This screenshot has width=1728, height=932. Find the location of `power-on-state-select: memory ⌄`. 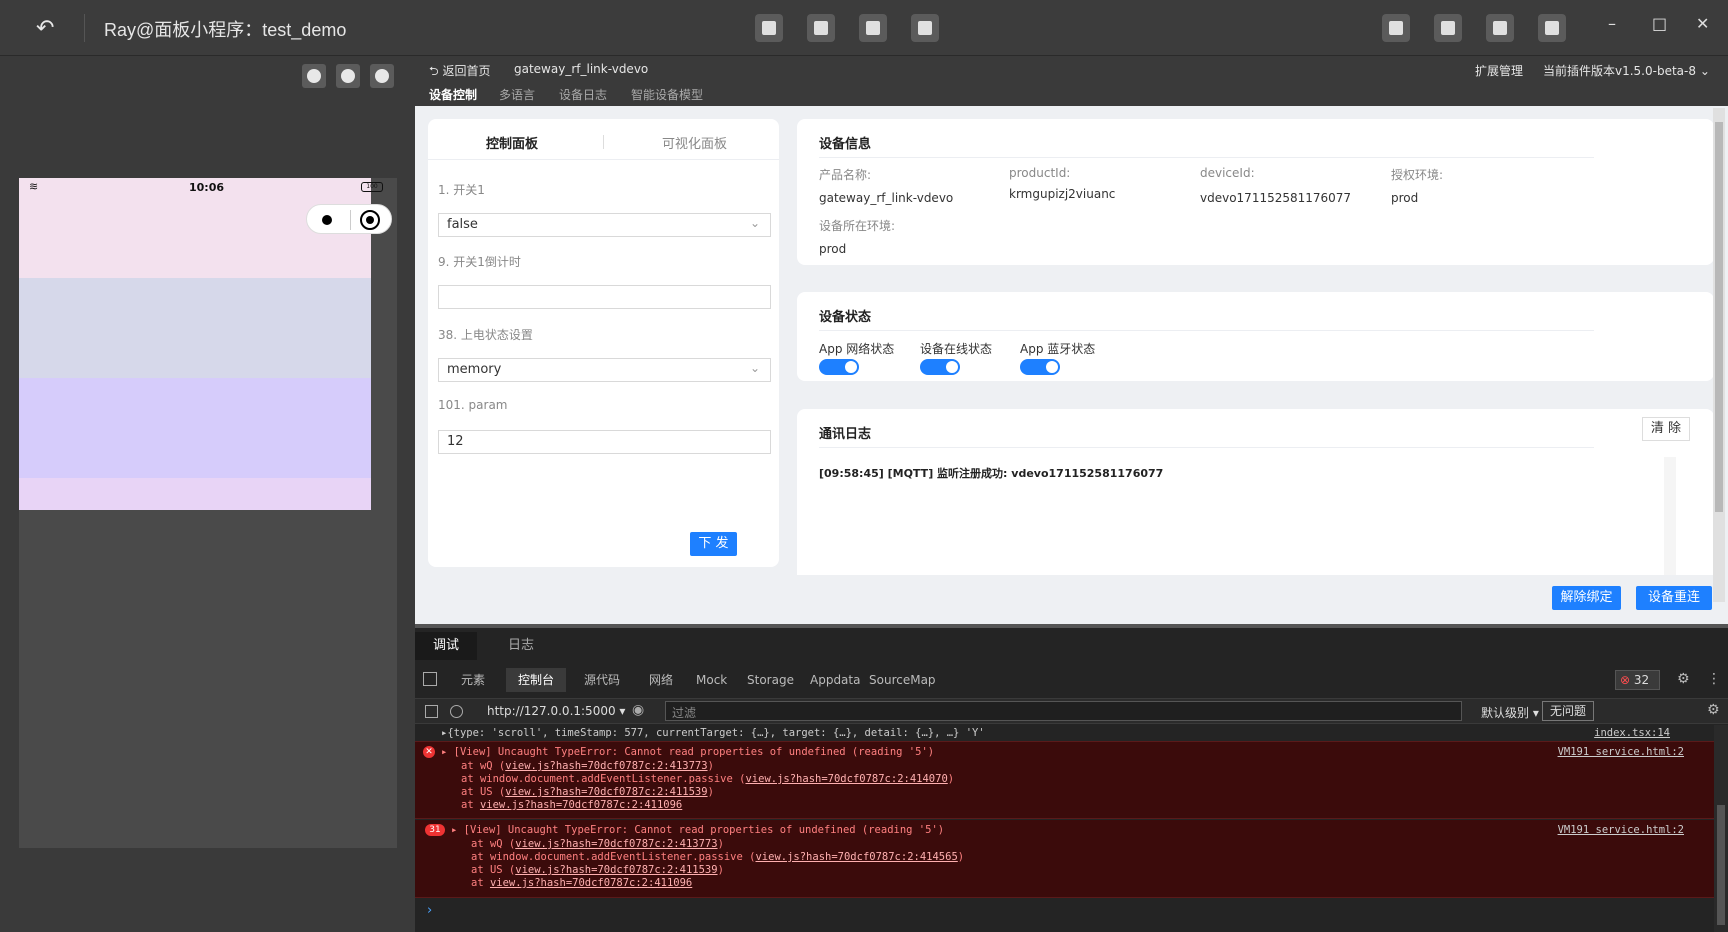

power-on-state-select: memory ⌄ is located at coordinates (604, 370).